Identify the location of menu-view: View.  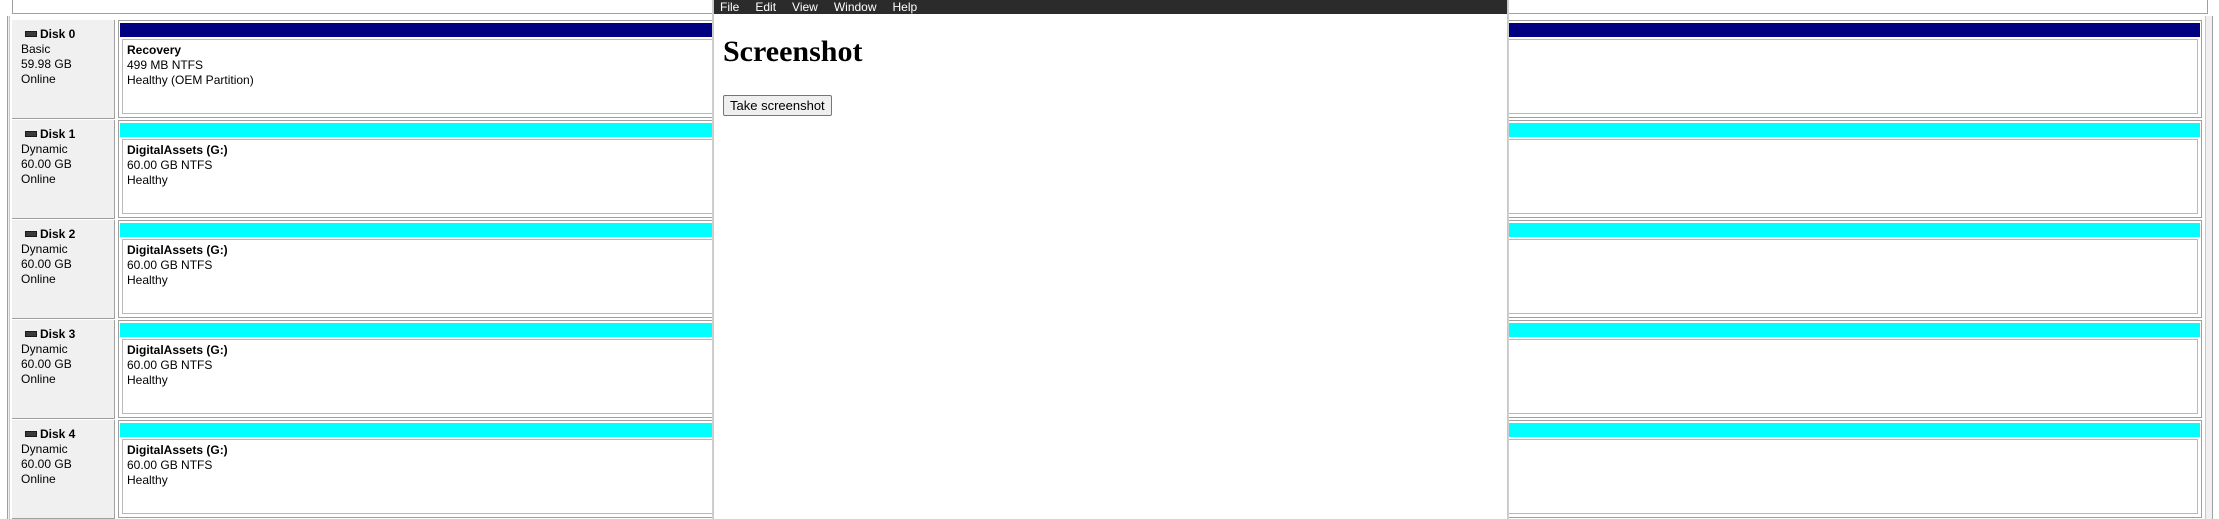
(806, 7).